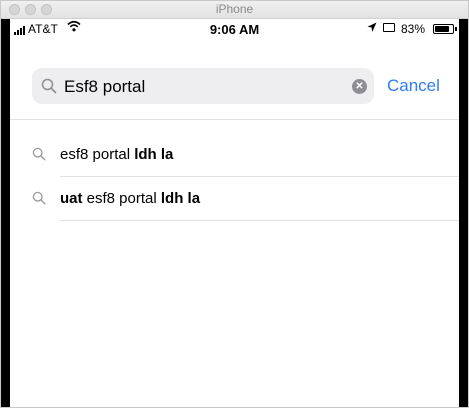 This screenshot has width=469, height=408. I want to click on window-title: iPhone, so click(234, 9).